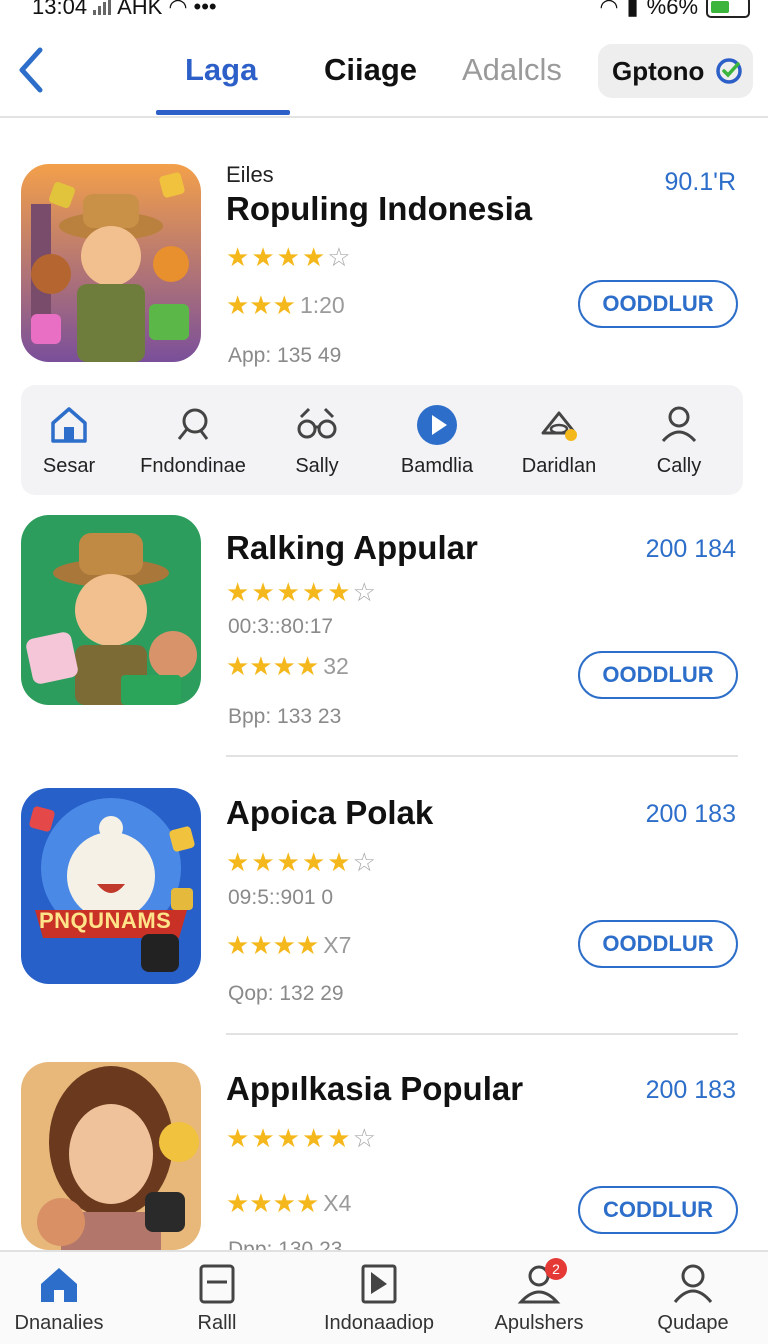 Image resolution: width=768 pixels, height=1344 pixels. Describe the element at coordinates (286, 993) in the screenshot. I see `app-meta: Qop: 132 29` at that location.